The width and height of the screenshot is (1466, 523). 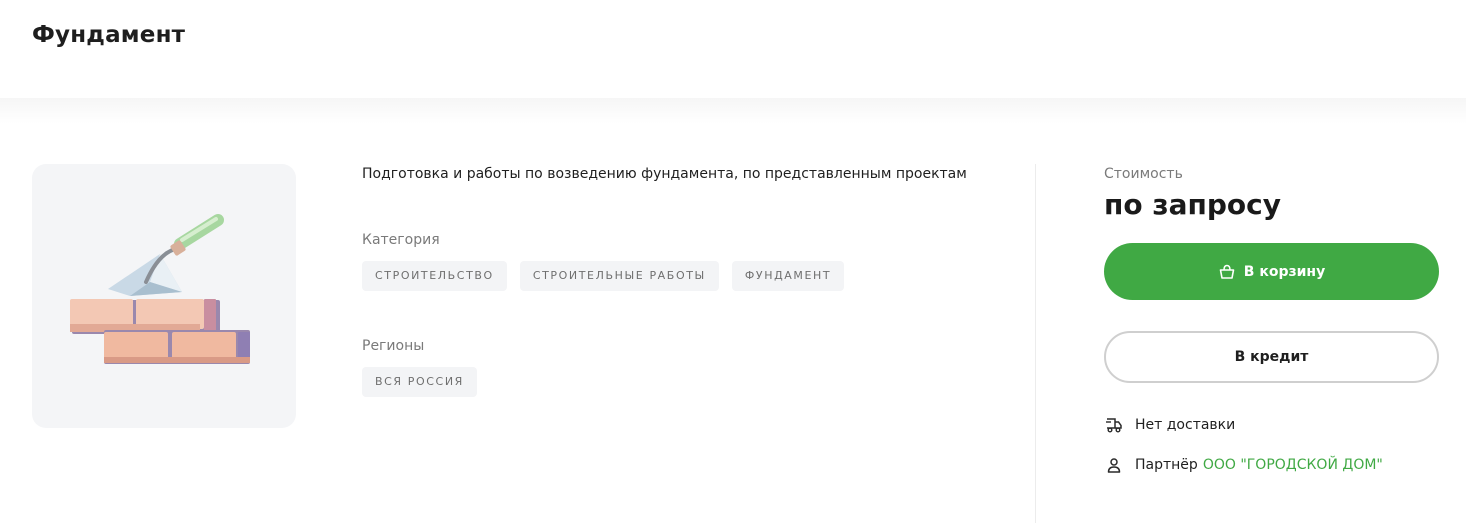 I want to click on price-label: Стоимость, so click(x=1143, y=174).